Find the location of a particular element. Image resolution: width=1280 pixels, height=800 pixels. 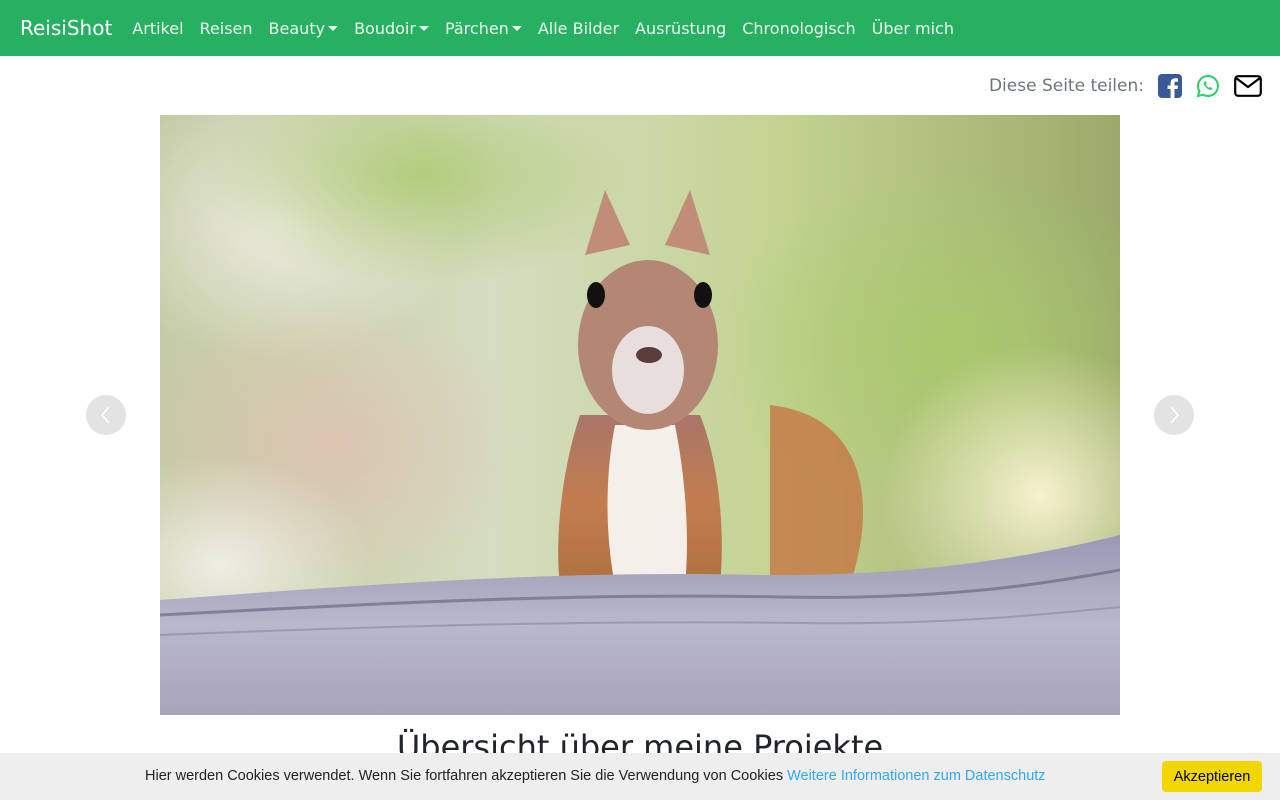

nav-item-boudoir: Boudoir is located at coordinates (391, 28).